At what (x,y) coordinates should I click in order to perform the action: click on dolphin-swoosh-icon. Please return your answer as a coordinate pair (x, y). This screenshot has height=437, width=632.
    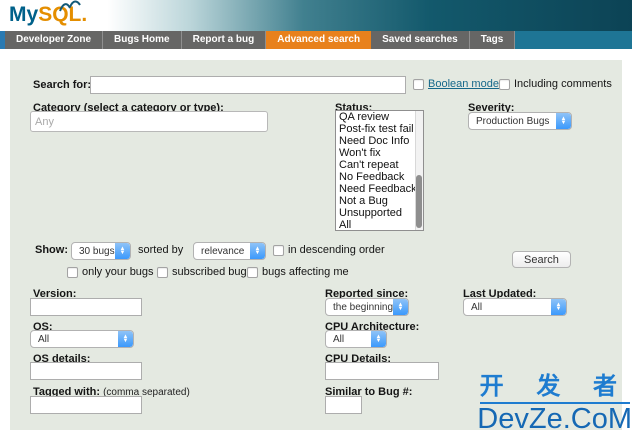
    Looking at the image, I should click on (70, 6).